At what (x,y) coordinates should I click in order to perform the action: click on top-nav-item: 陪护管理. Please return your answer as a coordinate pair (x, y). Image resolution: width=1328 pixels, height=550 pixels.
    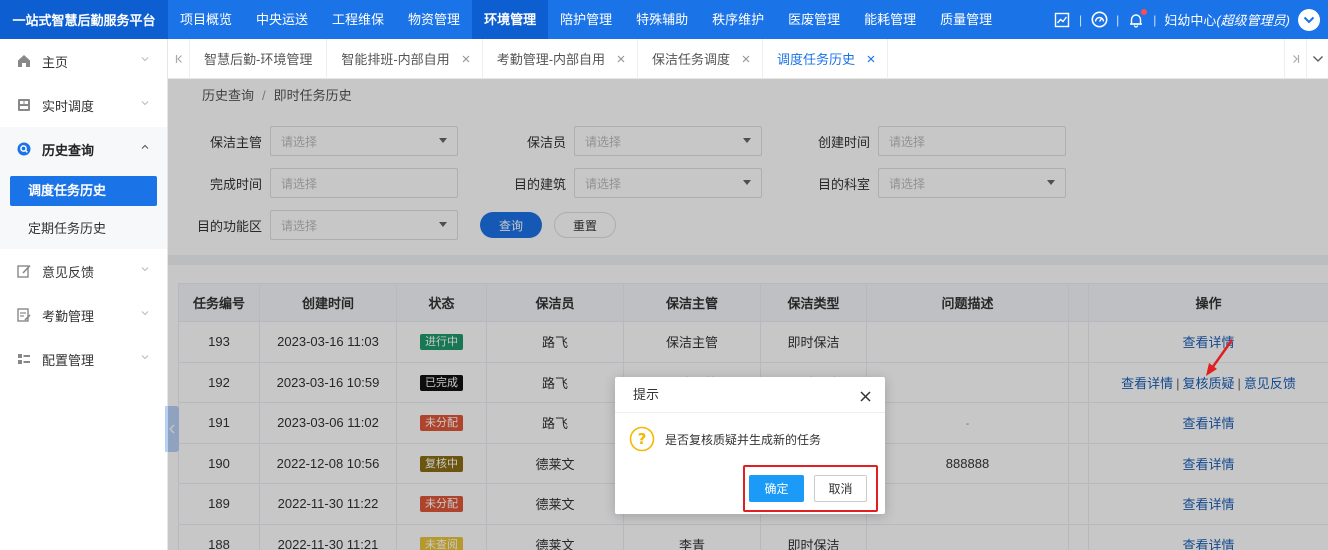
    Looking at the image, I should click on (586, 19).